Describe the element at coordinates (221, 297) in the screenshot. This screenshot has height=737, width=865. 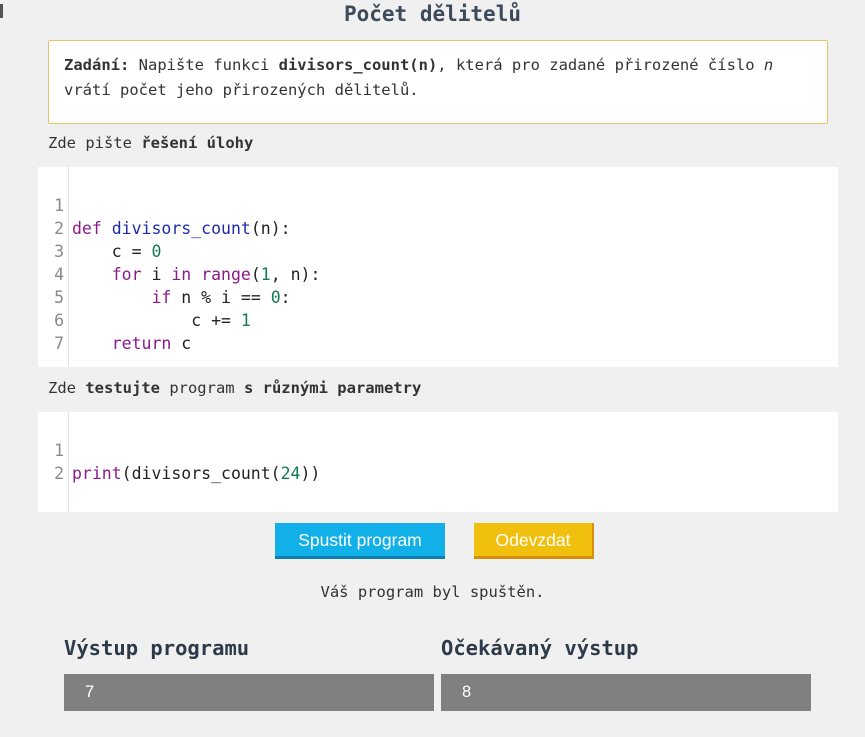
I see `code-text: if n % i == 0:` at that location.